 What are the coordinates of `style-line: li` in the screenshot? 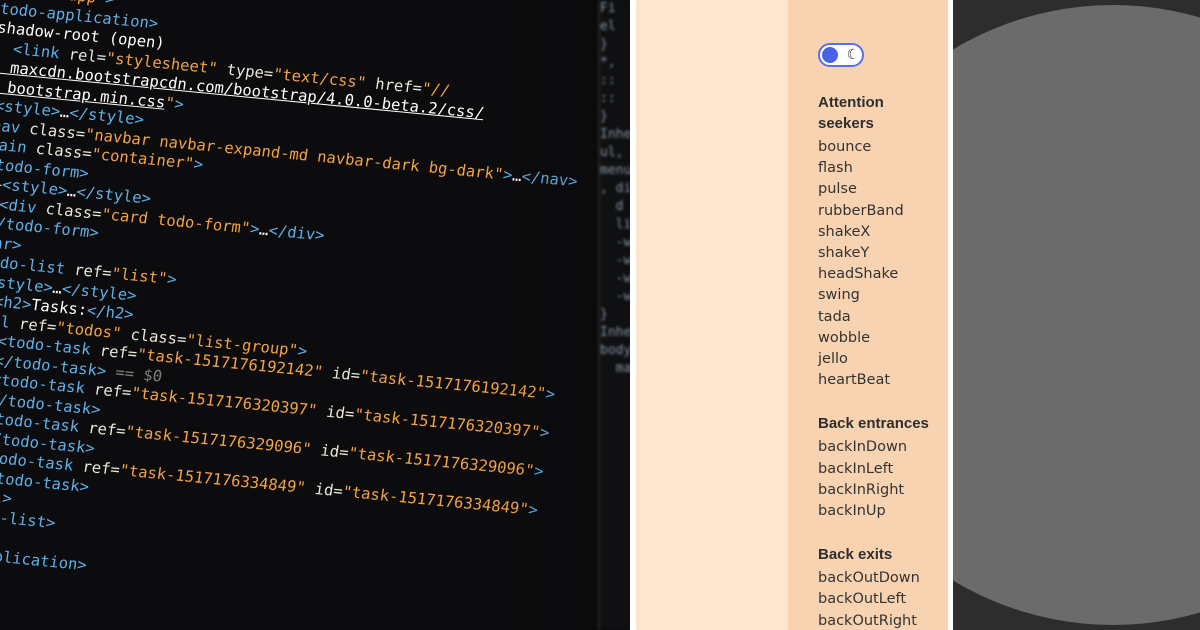 It's located at (615, 224).